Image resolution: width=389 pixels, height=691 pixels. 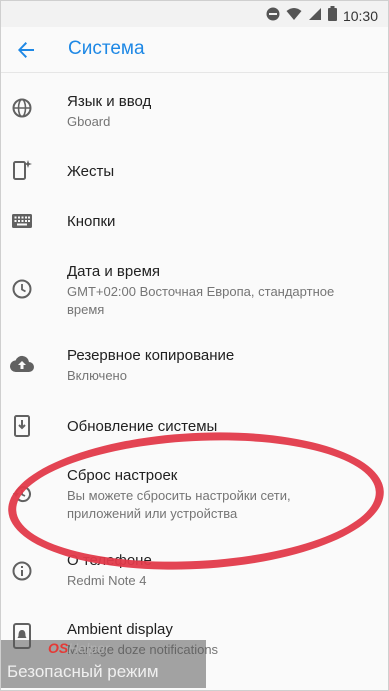 What do you see at coordinates (194, 14) in the screenshot?
I see `status-bar: 10:30` at bounding box center [194, 14].